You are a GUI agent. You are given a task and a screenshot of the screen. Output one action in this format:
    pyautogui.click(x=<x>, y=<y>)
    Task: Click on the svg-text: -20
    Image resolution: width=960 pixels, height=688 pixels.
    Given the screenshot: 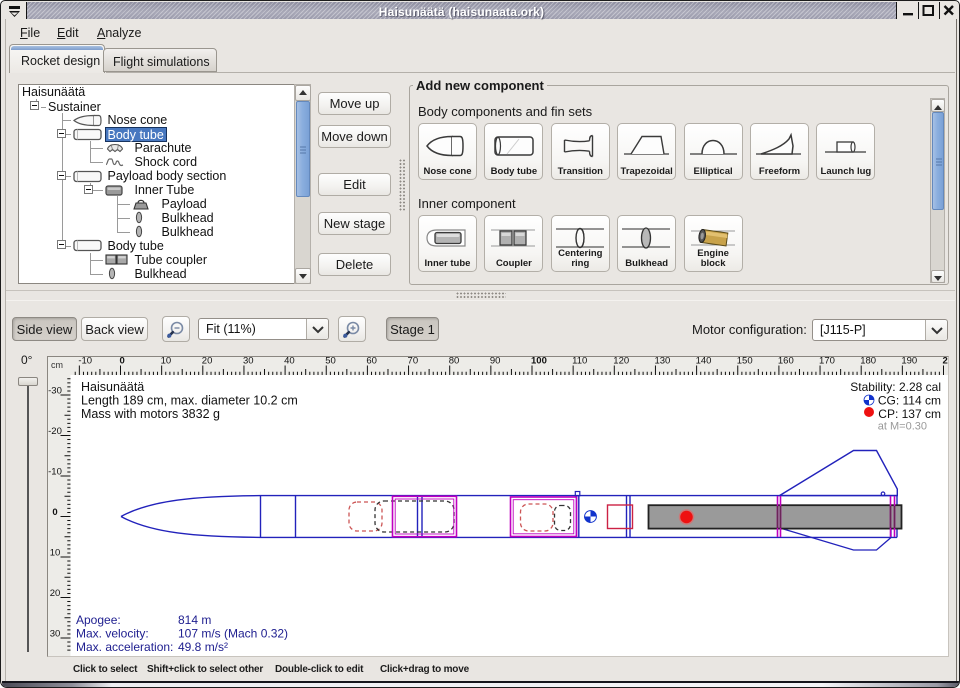 What is the action you would take?
    pyautogui.click(x=55, y=431)
    